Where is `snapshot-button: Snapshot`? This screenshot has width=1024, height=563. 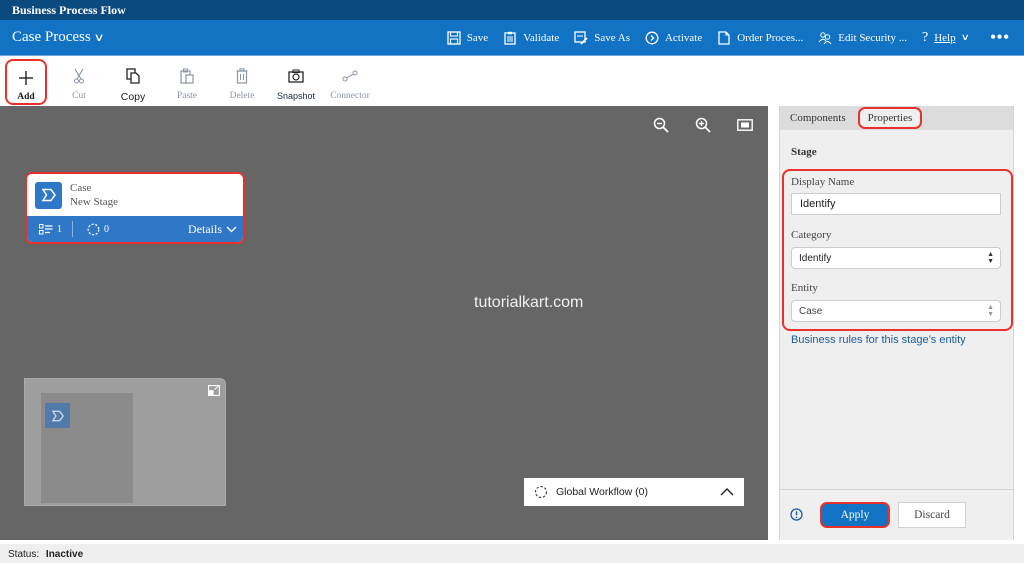
snapshot-button: Snapshot is located at coordinates (296, 79).